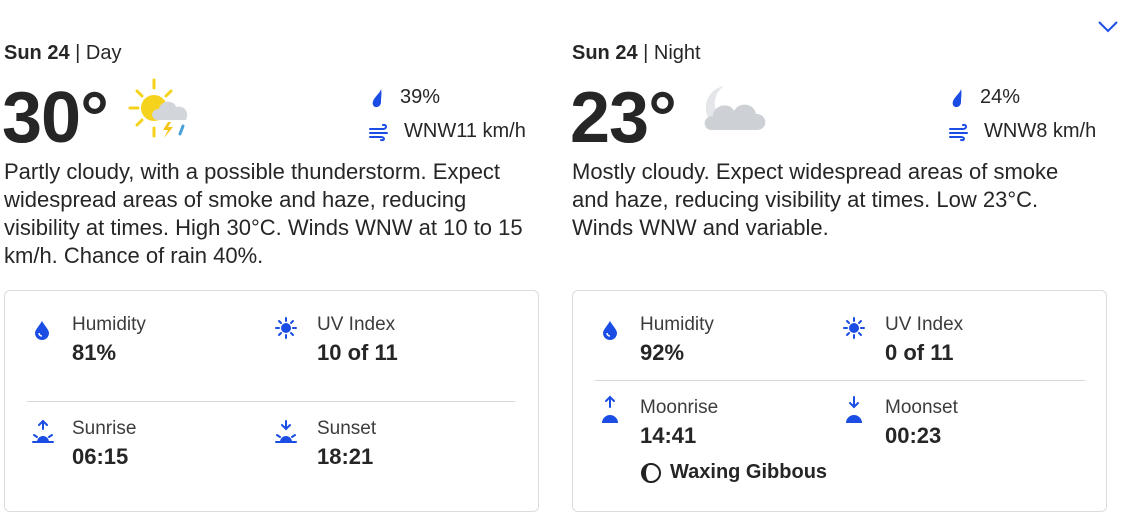 The image size is (1123, 526). I want to click on night-moonrise-label: Moonrise, so click(679, 407).